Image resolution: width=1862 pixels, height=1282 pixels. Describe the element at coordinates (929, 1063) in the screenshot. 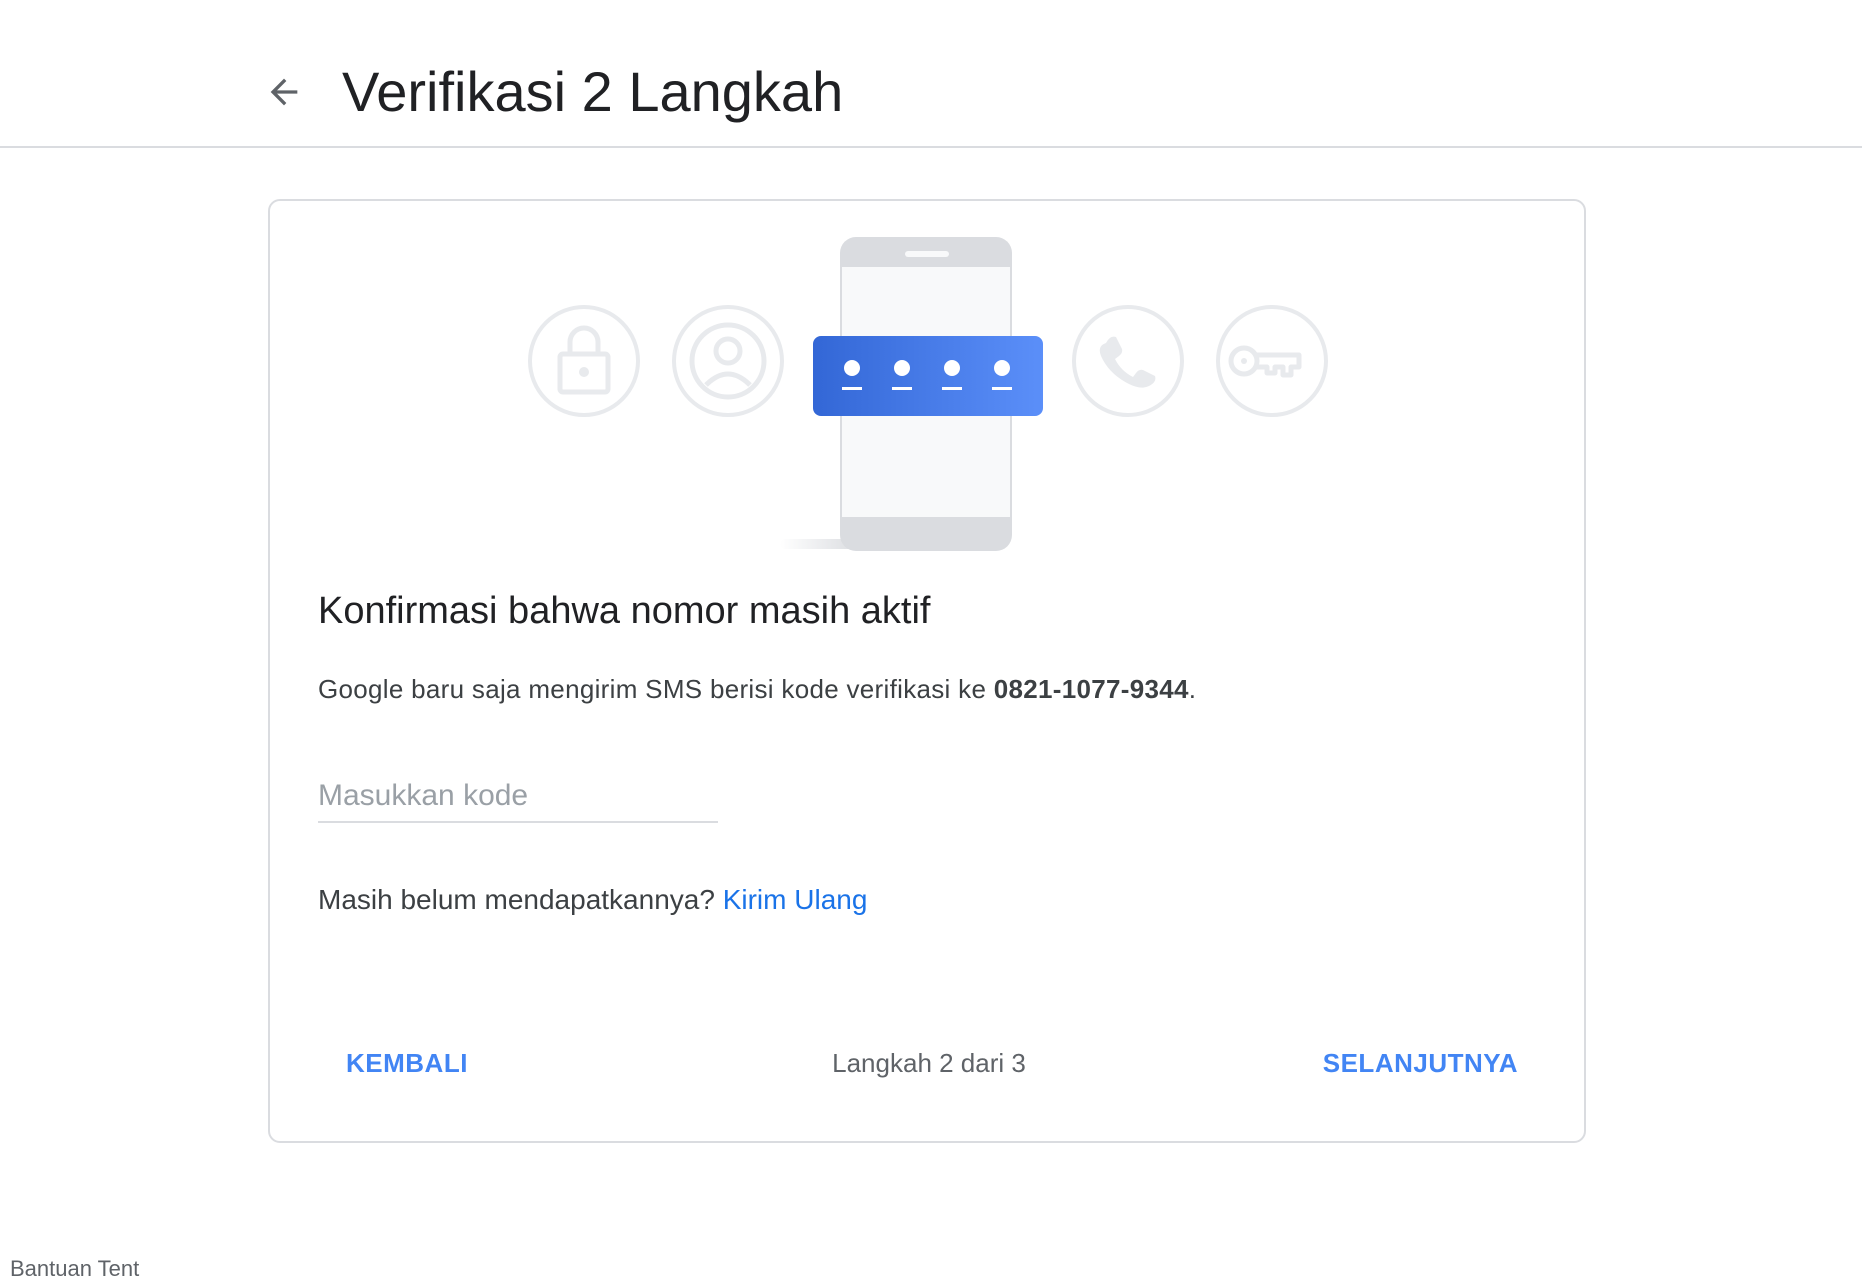

I see `step-text: Langkah 2 dari 3` at that location.